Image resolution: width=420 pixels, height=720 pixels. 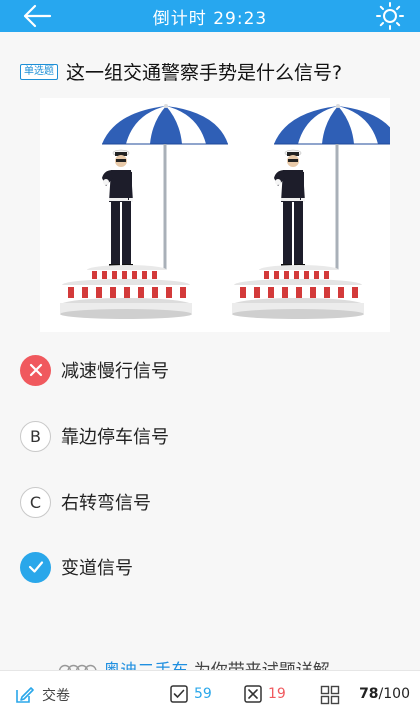 I want to click on option-a: 减速慢行信号, so click(x=210, y=370).